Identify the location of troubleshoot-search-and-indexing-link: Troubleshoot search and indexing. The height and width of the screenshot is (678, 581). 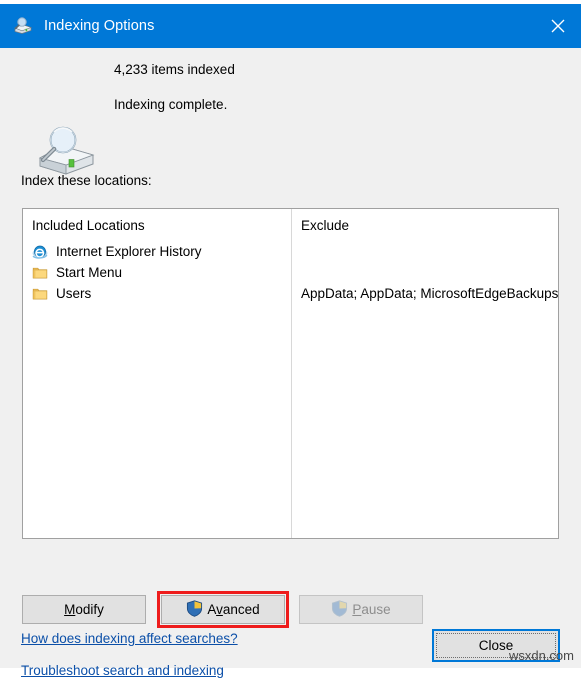
(122, 670).